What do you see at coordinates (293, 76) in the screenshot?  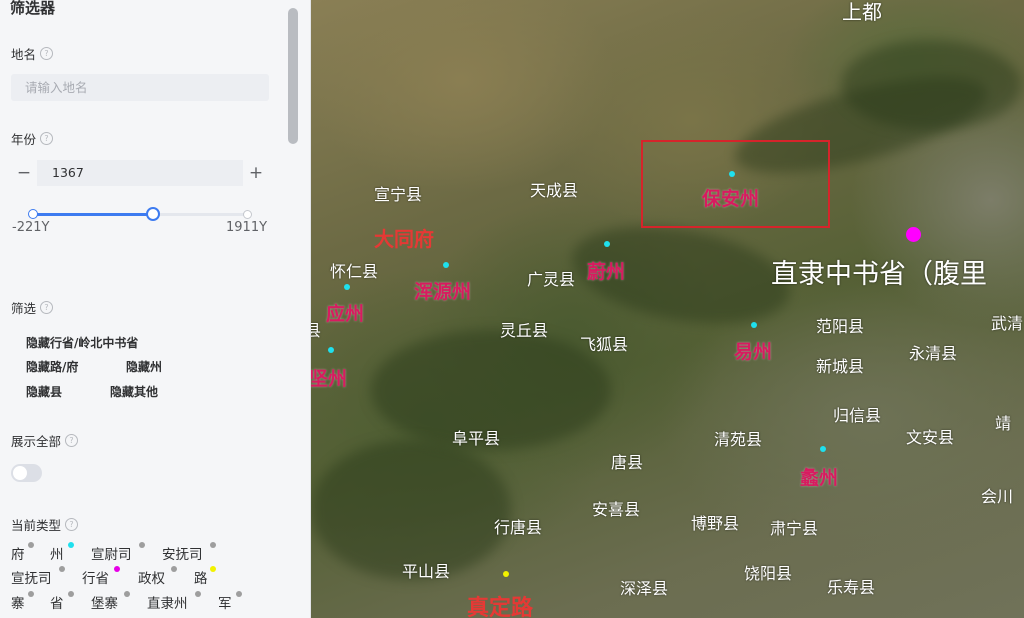 I see `sidebar-scrollbar` at bounding box center [293, 76].